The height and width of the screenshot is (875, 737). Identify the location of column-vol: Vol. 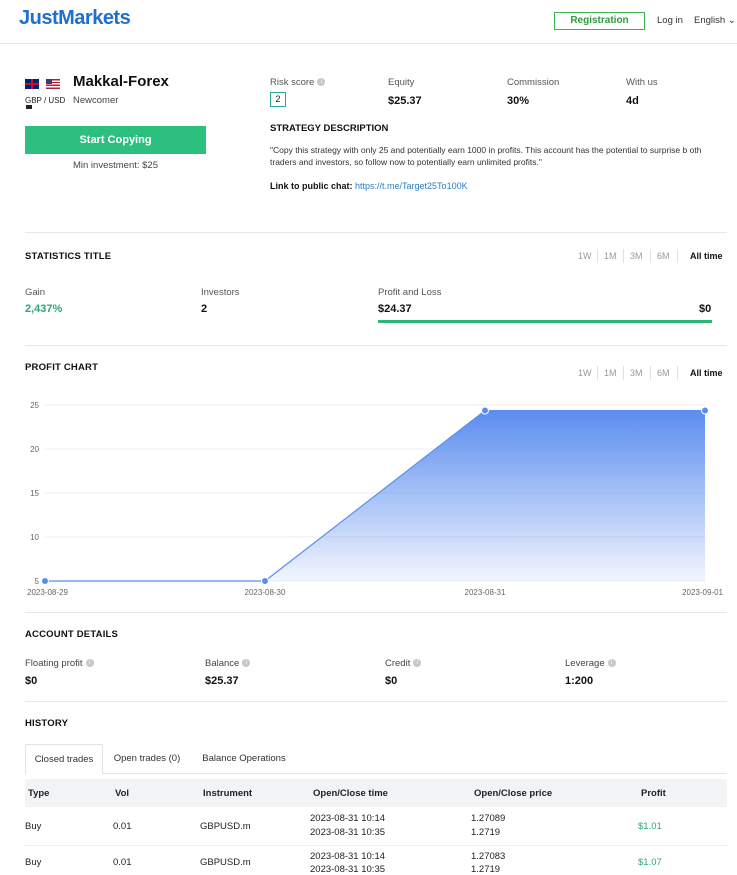
(122, 793).